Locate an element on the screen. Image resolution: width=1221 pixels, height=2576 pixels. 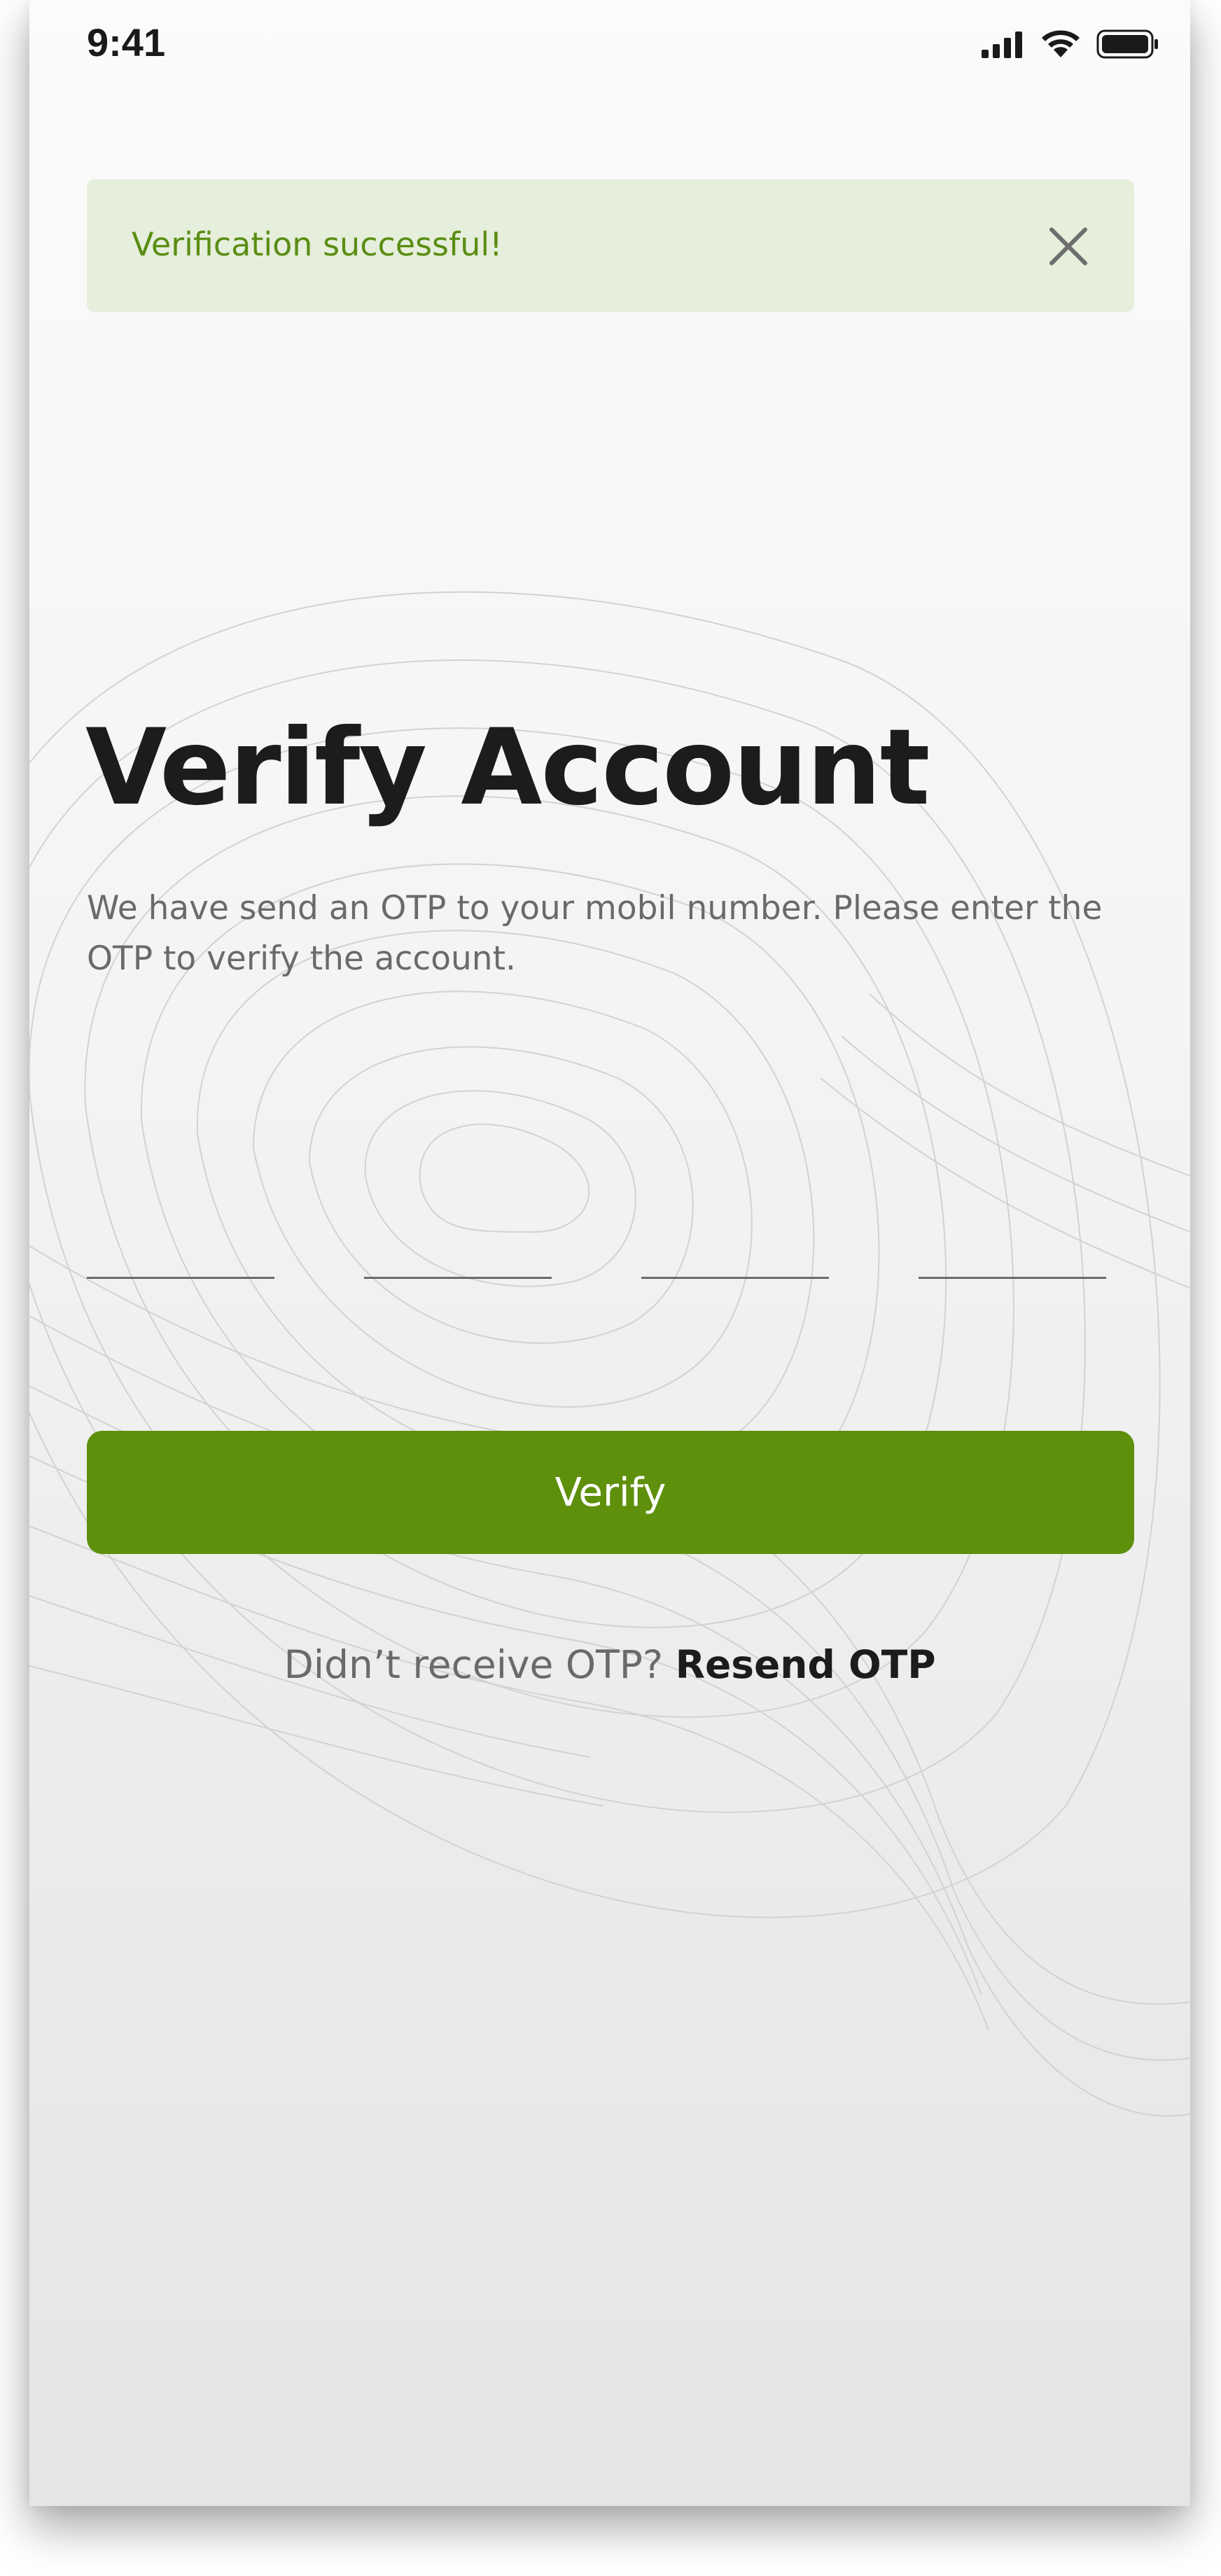
resend-prompt: Didn’t receive OTP? is located at coordinates (474, 1664).